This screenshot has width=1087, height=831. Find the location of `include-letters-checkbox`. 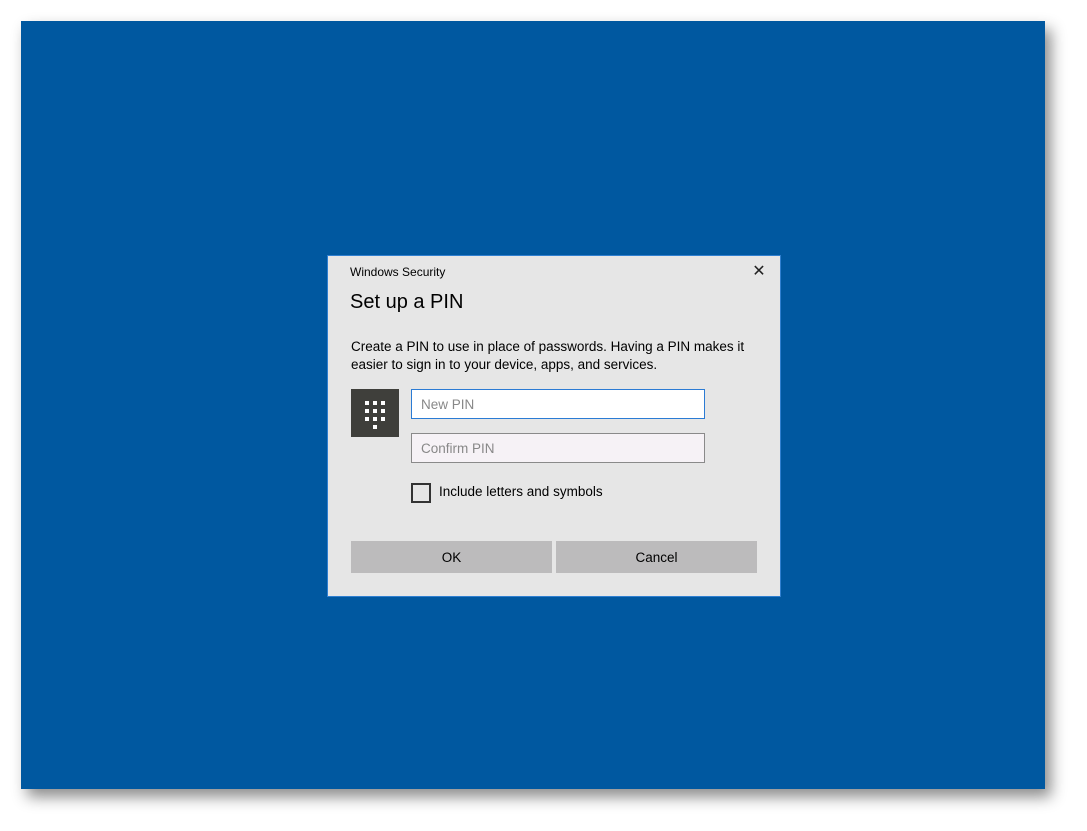

include-letters-checkbox is located at coordinates (421, 493).